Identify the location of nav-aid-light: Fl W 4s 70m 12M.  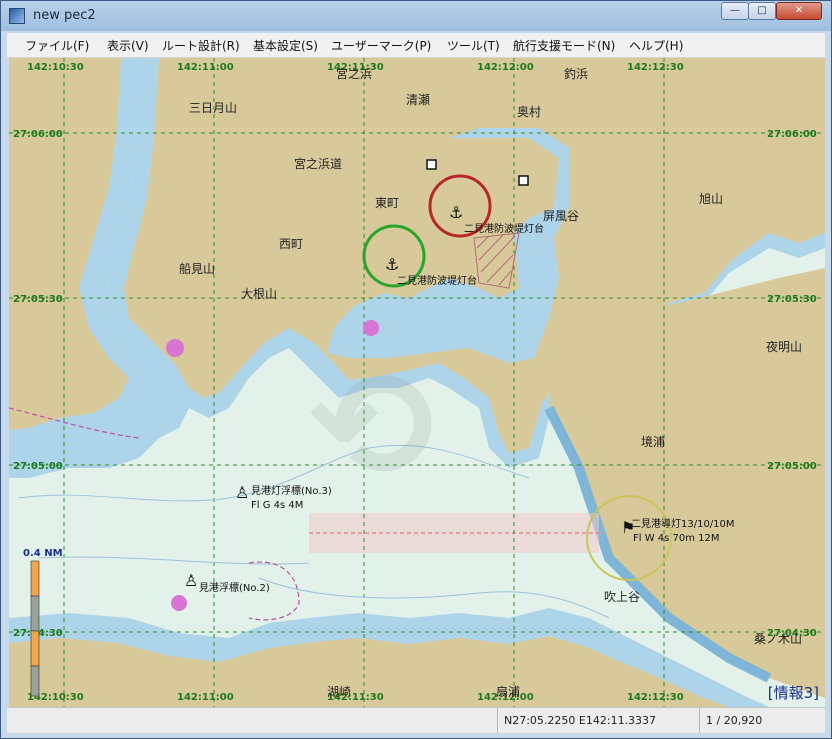
(676, 538).